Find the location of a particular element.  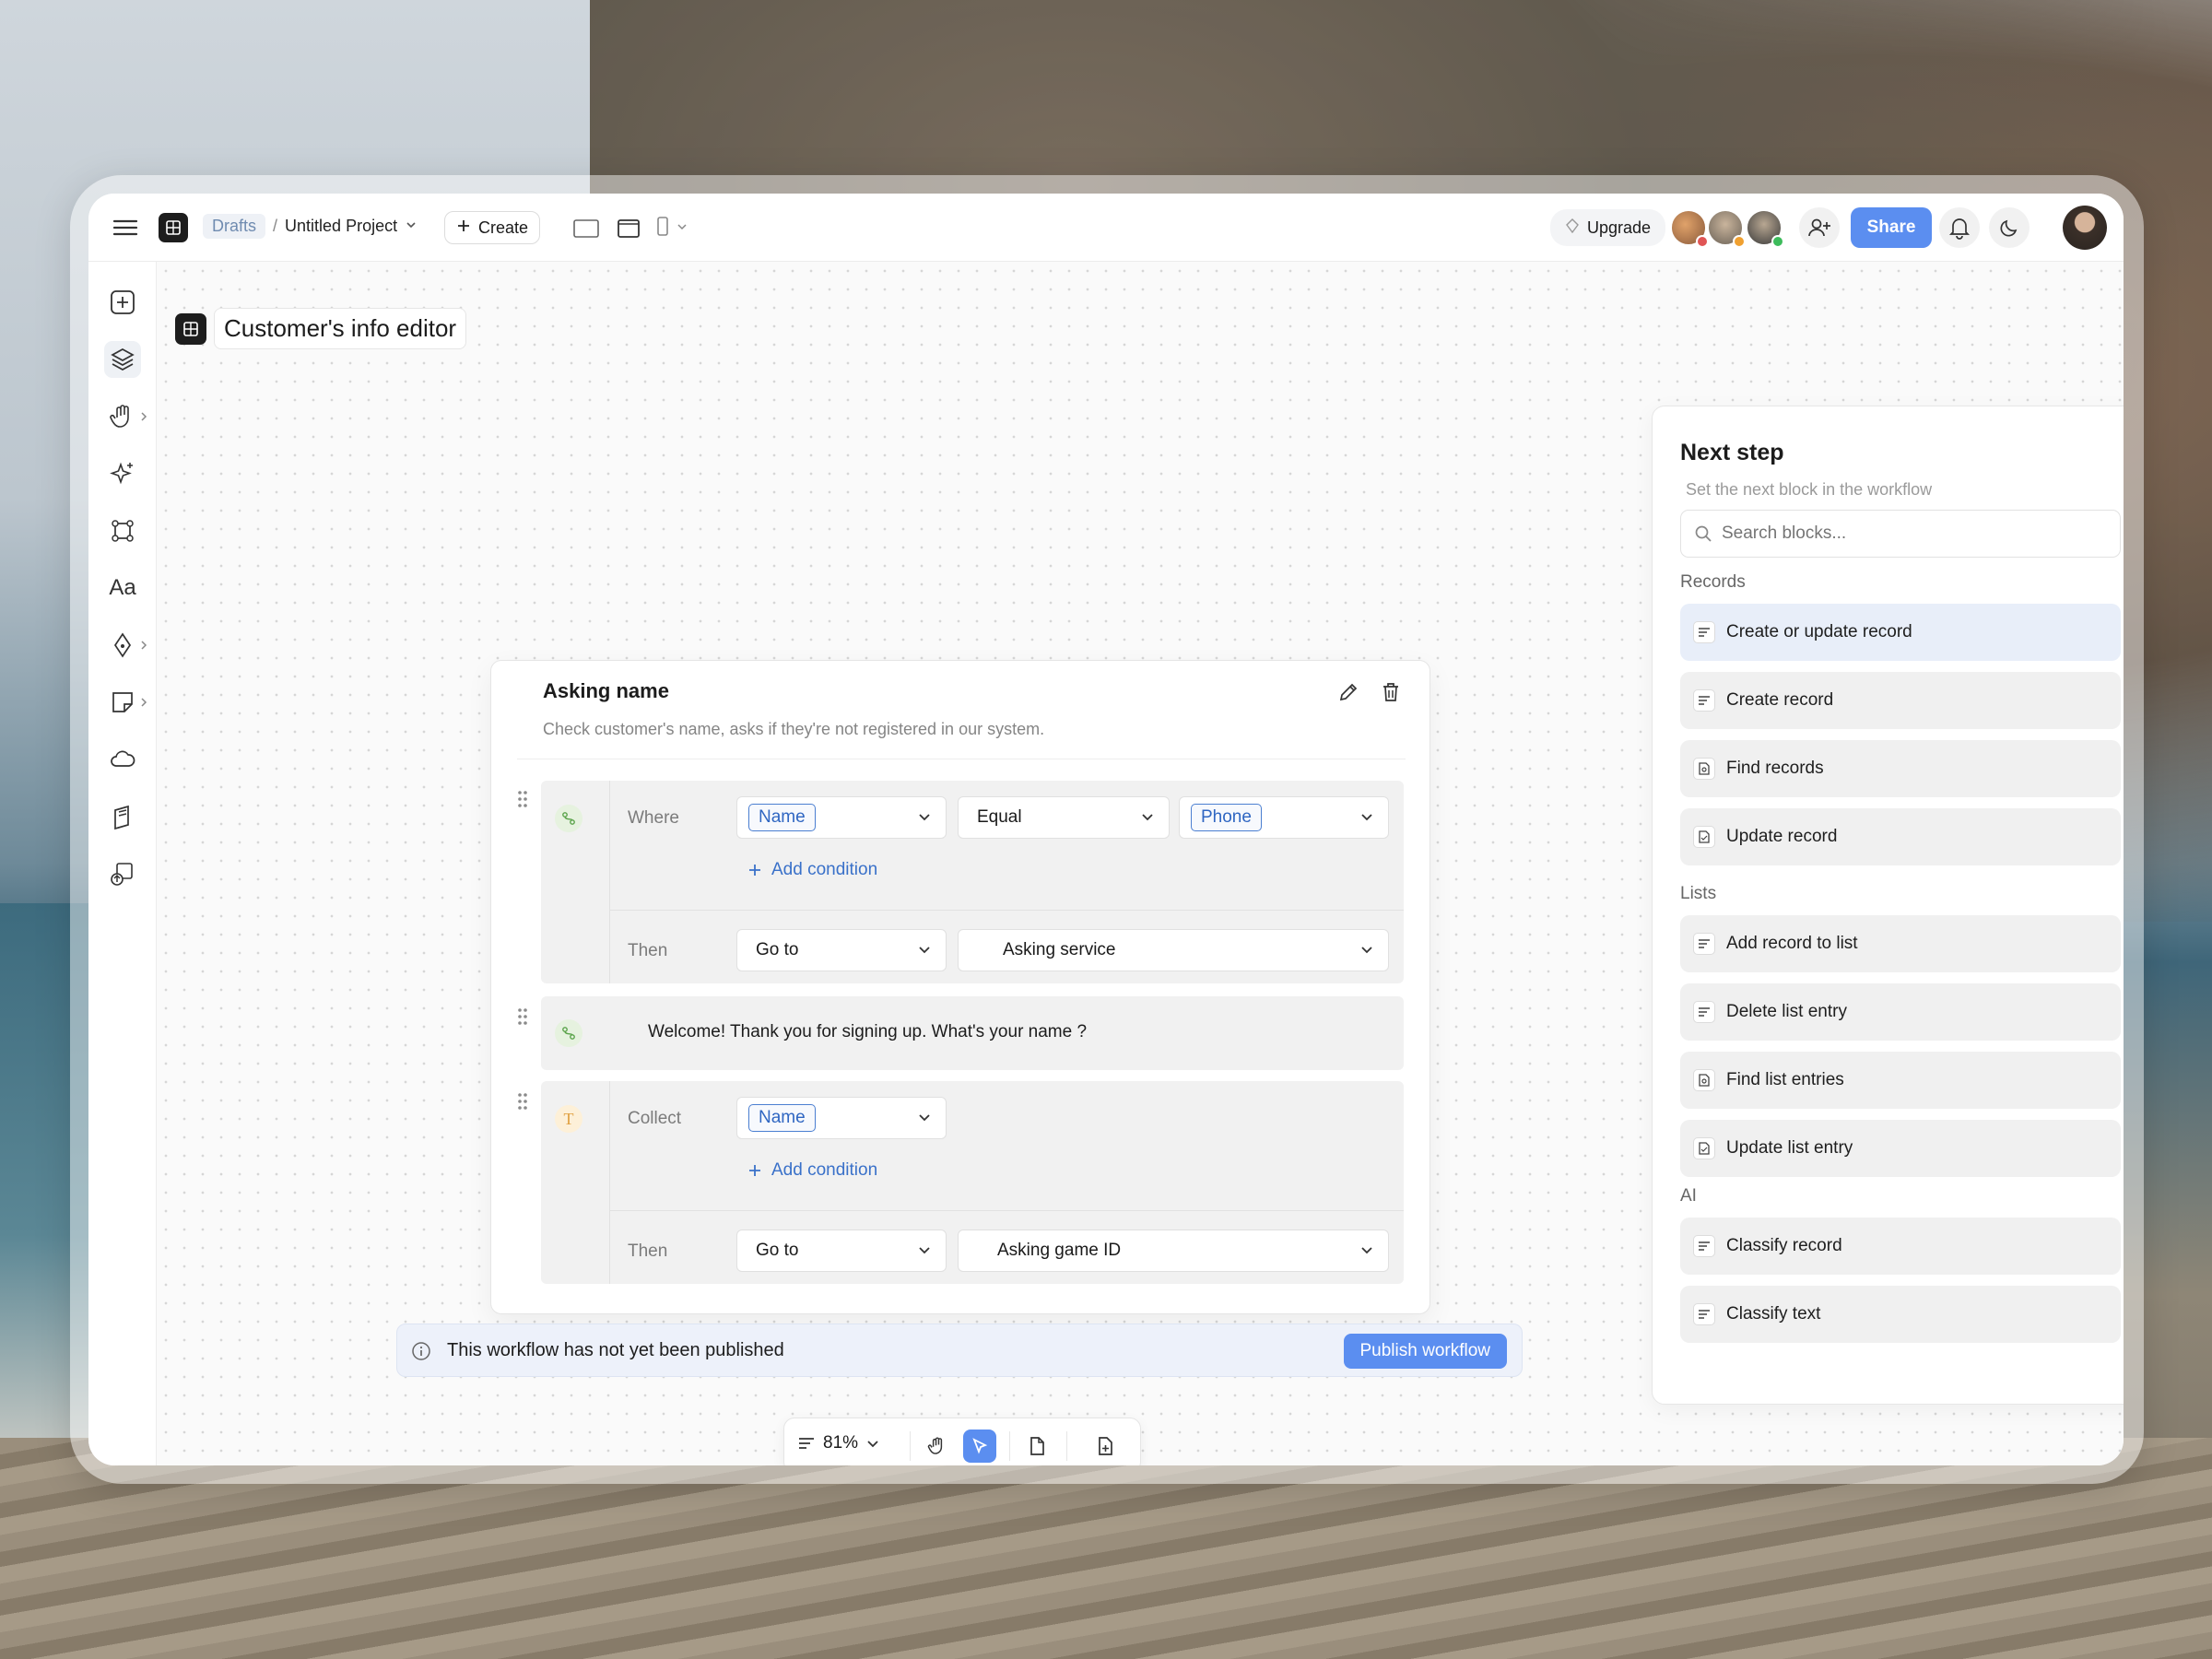

block-create-record: Create record is located at coordinates (1900, 700).